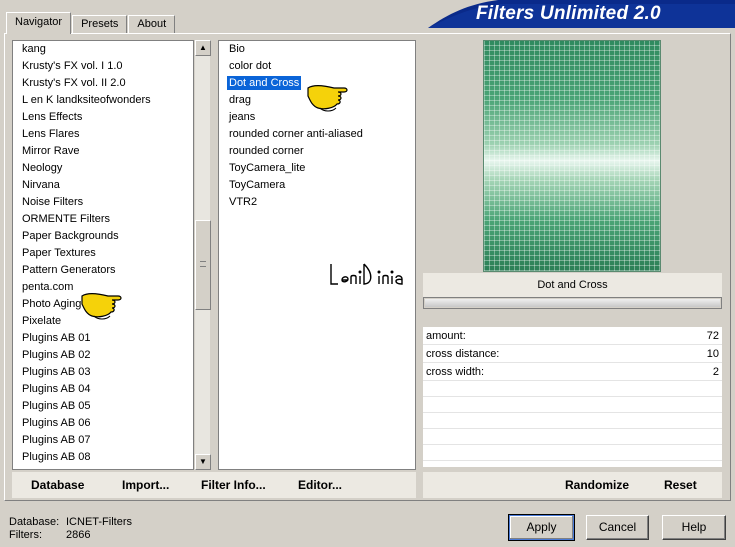 This screenshot has height=547, width=735. Describe the element at coordinates (103, 423) in the screenshot. I see `list-item: Plugins AB 06` at that location.